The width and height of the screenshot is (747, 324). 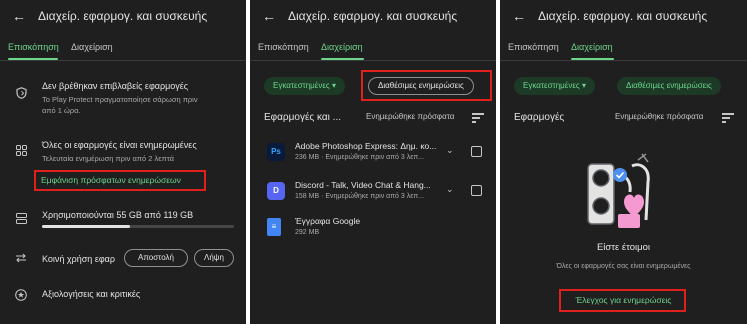 I want to click on storage-icon, so click(x=21, y=220).